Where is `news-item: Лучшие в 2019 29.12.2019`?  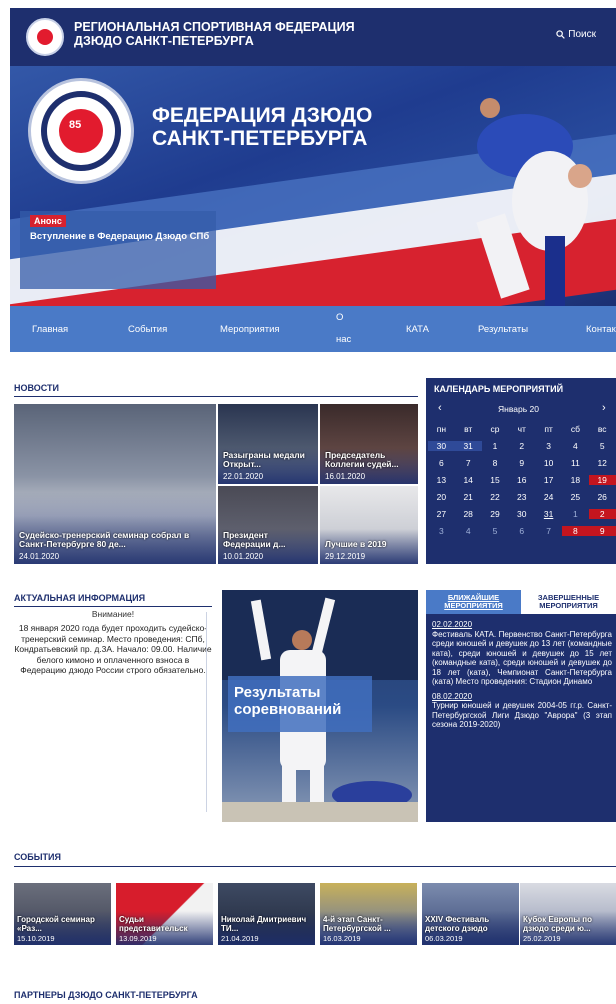
news-item: Лучшие в 2019 29.12.2019 is located at coordinates (369, 525).